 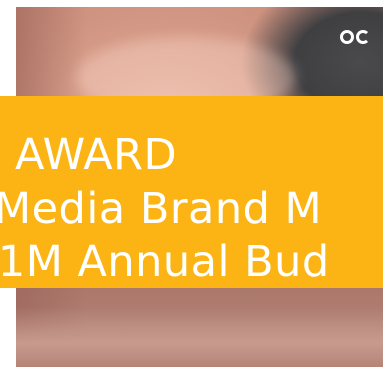 I want to click on camera-reel-icon, so click(x=363, y=37).